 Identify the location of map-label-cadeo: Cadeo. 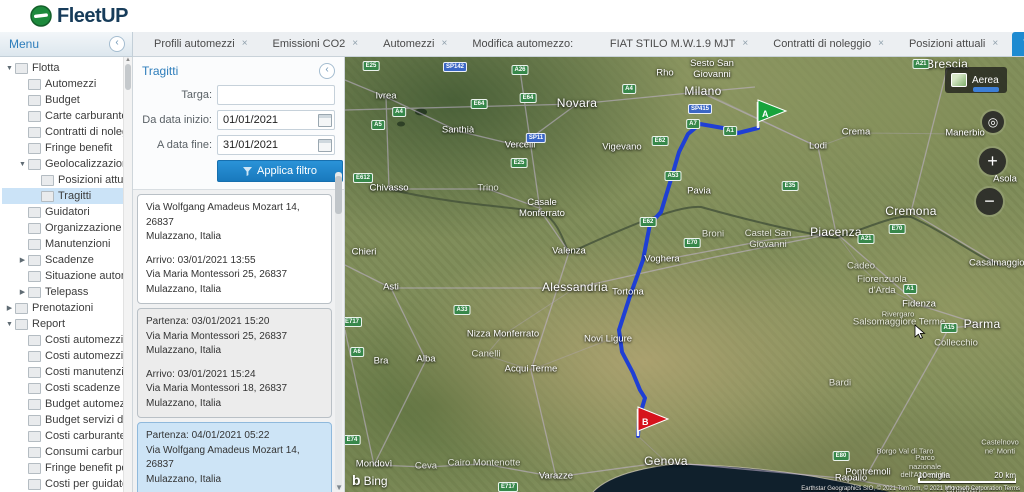
(861, 266).